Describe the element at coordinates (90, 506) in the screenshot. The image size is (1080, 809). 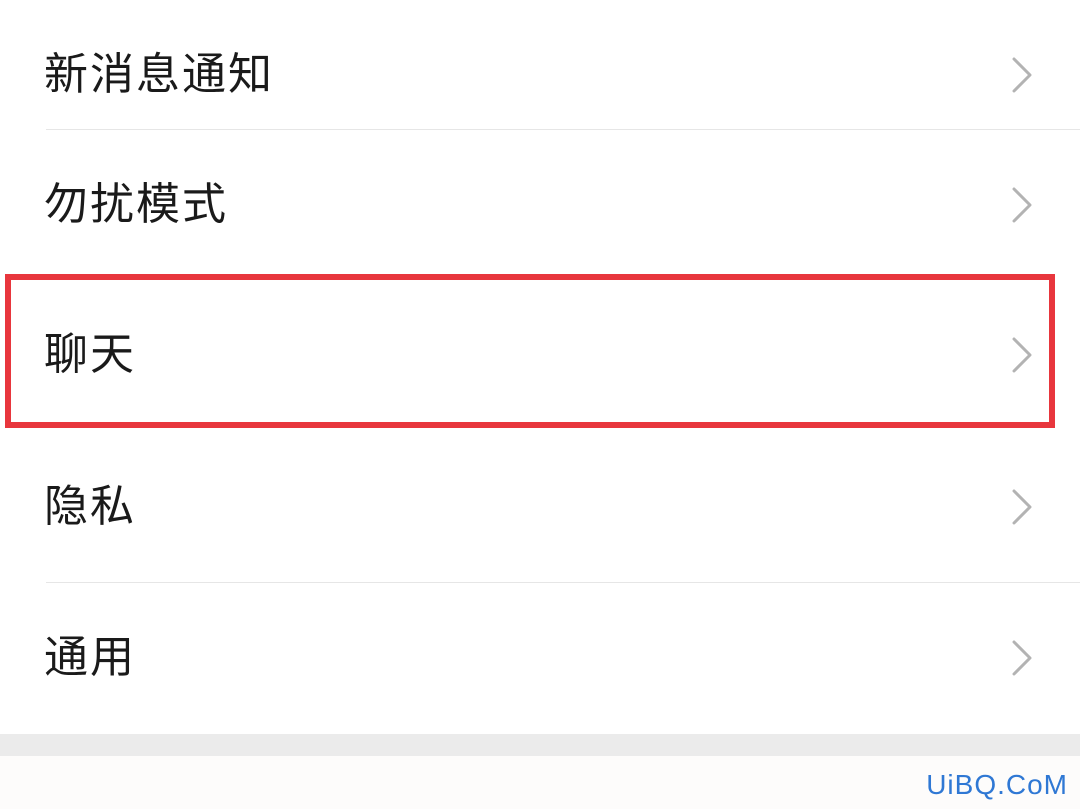
I see `settings-item-label: 隐私` at that location.